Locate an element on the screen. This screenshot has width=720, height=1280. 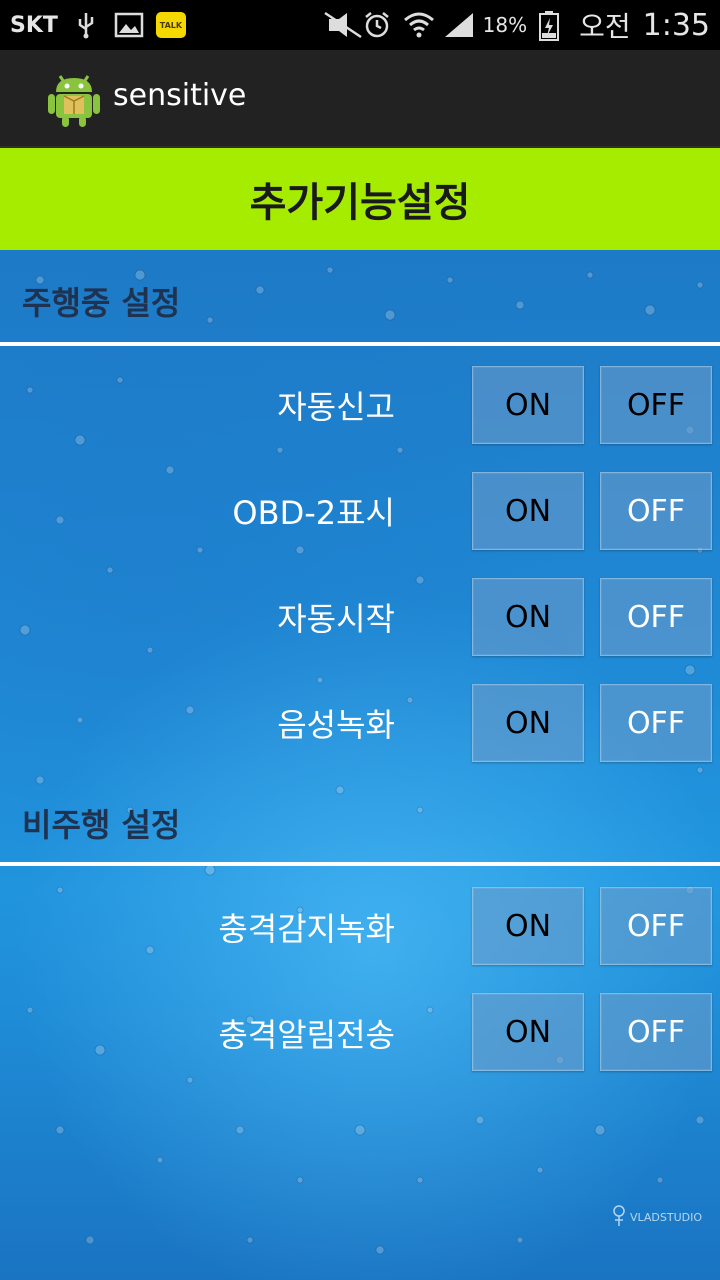
kakaotalk-icon: TALK is located at coordinates (170, 25).